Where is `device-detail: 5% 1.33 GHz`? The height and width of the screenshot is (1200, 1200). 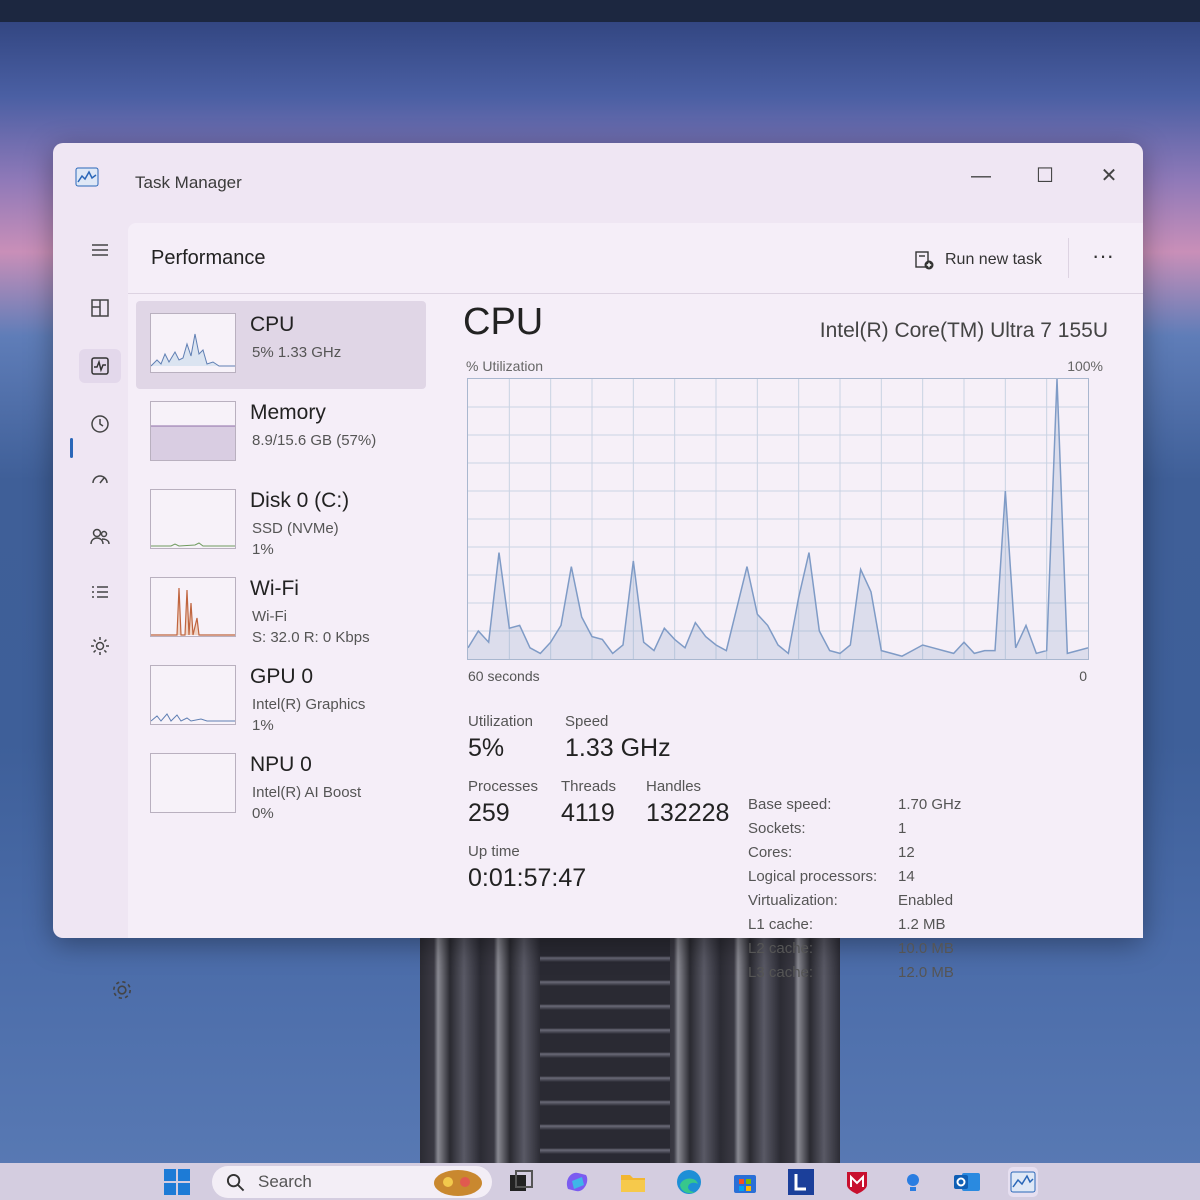 device-detail: 5% 1.33 GHz is located at coordinates (297, 352).